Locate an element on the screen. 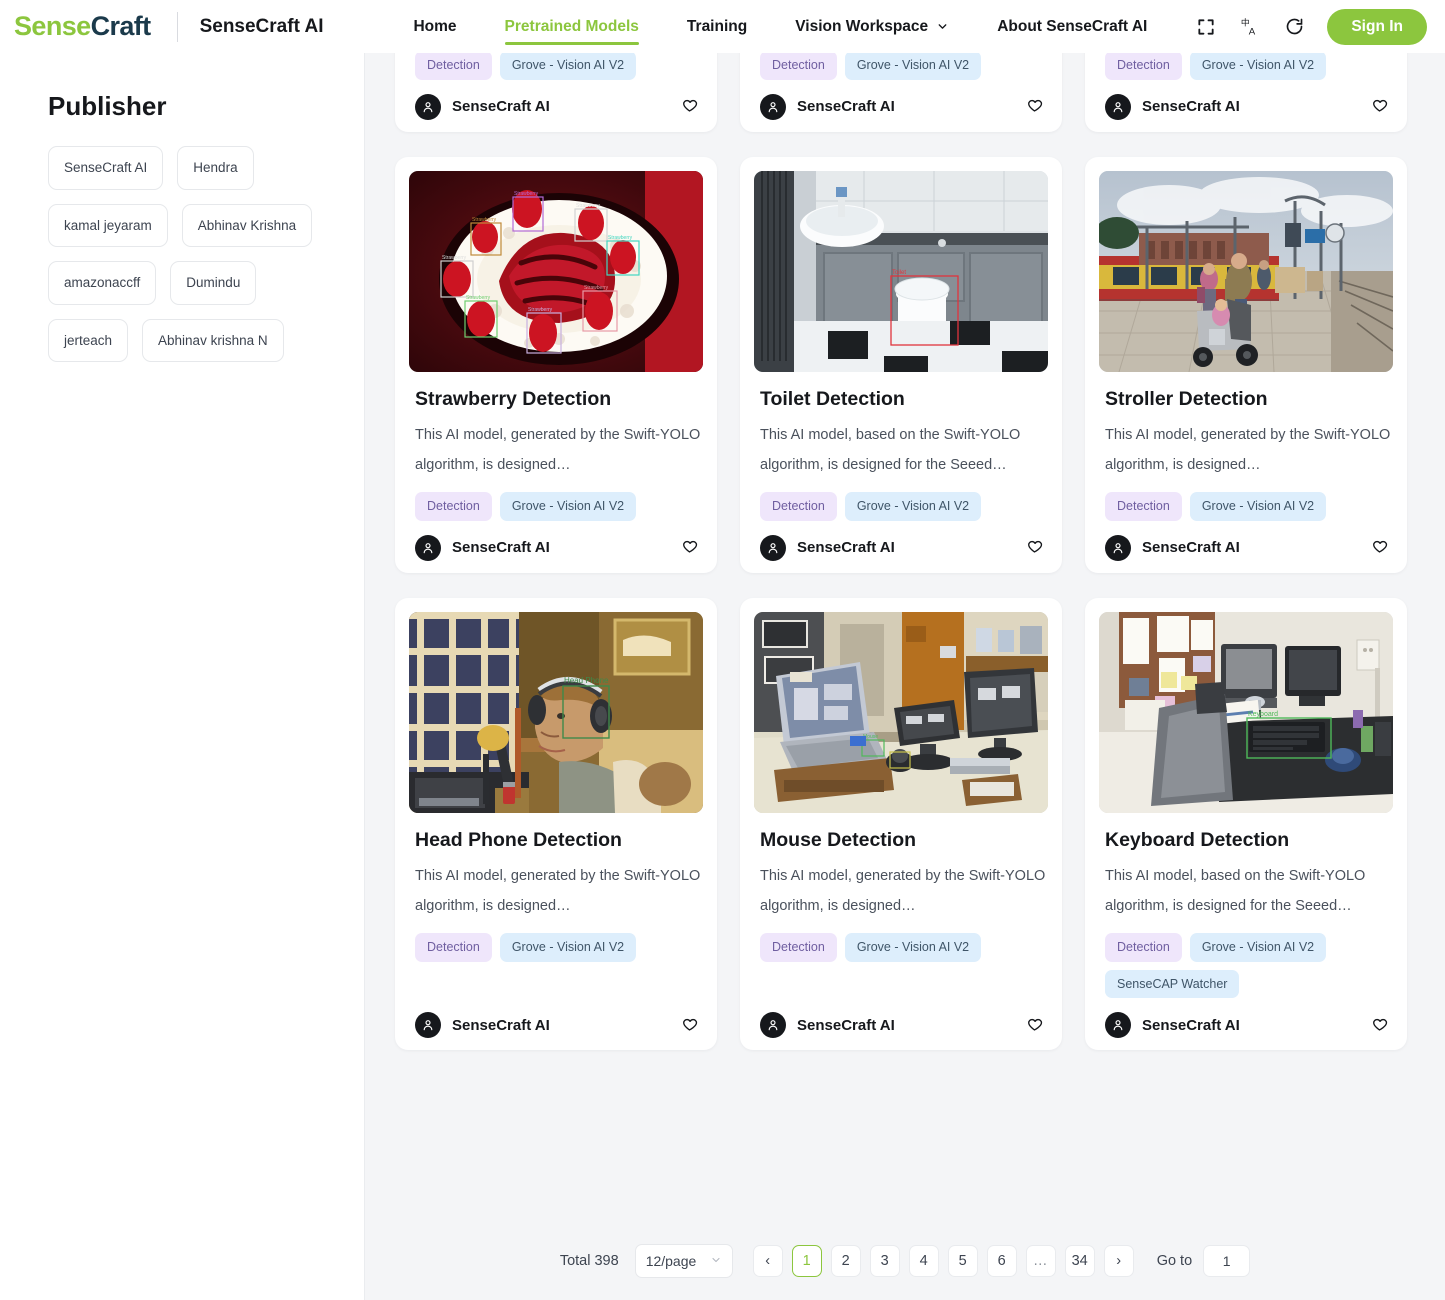 The height and width of the screenshot is (1300, 1445). nav-label-vision-workspace: Vision Workspace is located at coordinates (862, 26).